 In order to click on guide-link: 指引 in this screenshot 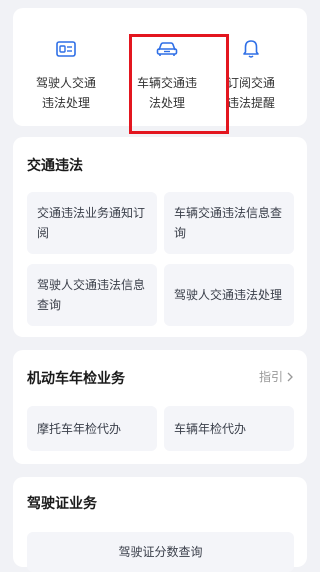, I will do `click(276, 376)`.